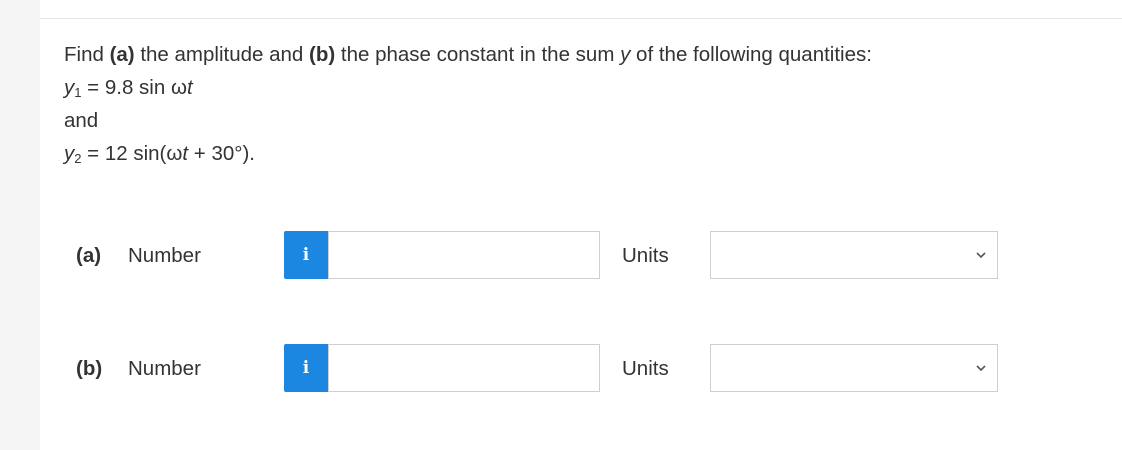 The width and height of the screenshot is (1122, 450). What do you see at coordinates (854, 368) in the screenshot?
I see `units-select-b` at bounding box center [854, 368].